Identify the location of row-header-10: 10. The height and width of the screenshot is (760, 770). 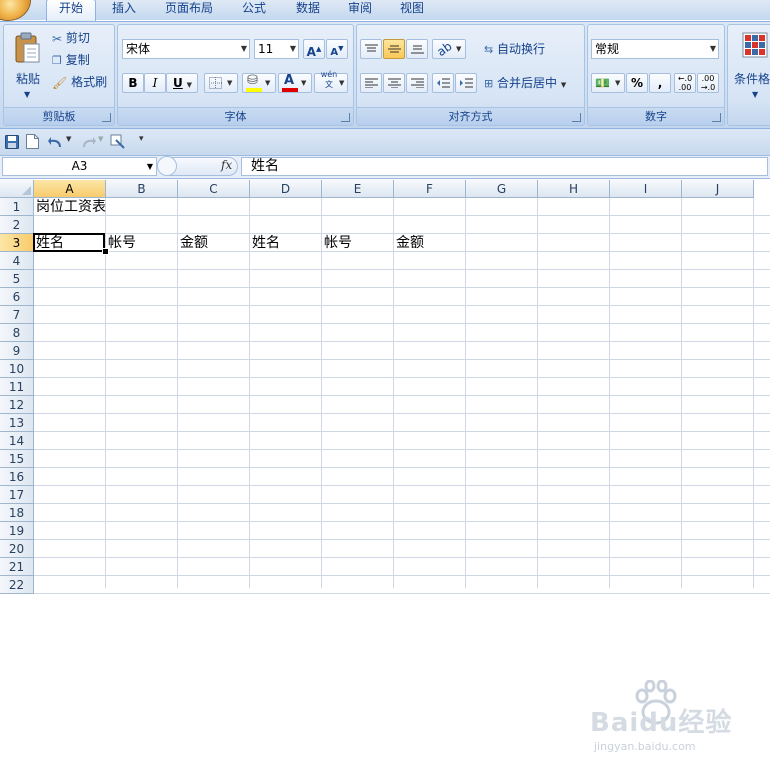
(17, 369).